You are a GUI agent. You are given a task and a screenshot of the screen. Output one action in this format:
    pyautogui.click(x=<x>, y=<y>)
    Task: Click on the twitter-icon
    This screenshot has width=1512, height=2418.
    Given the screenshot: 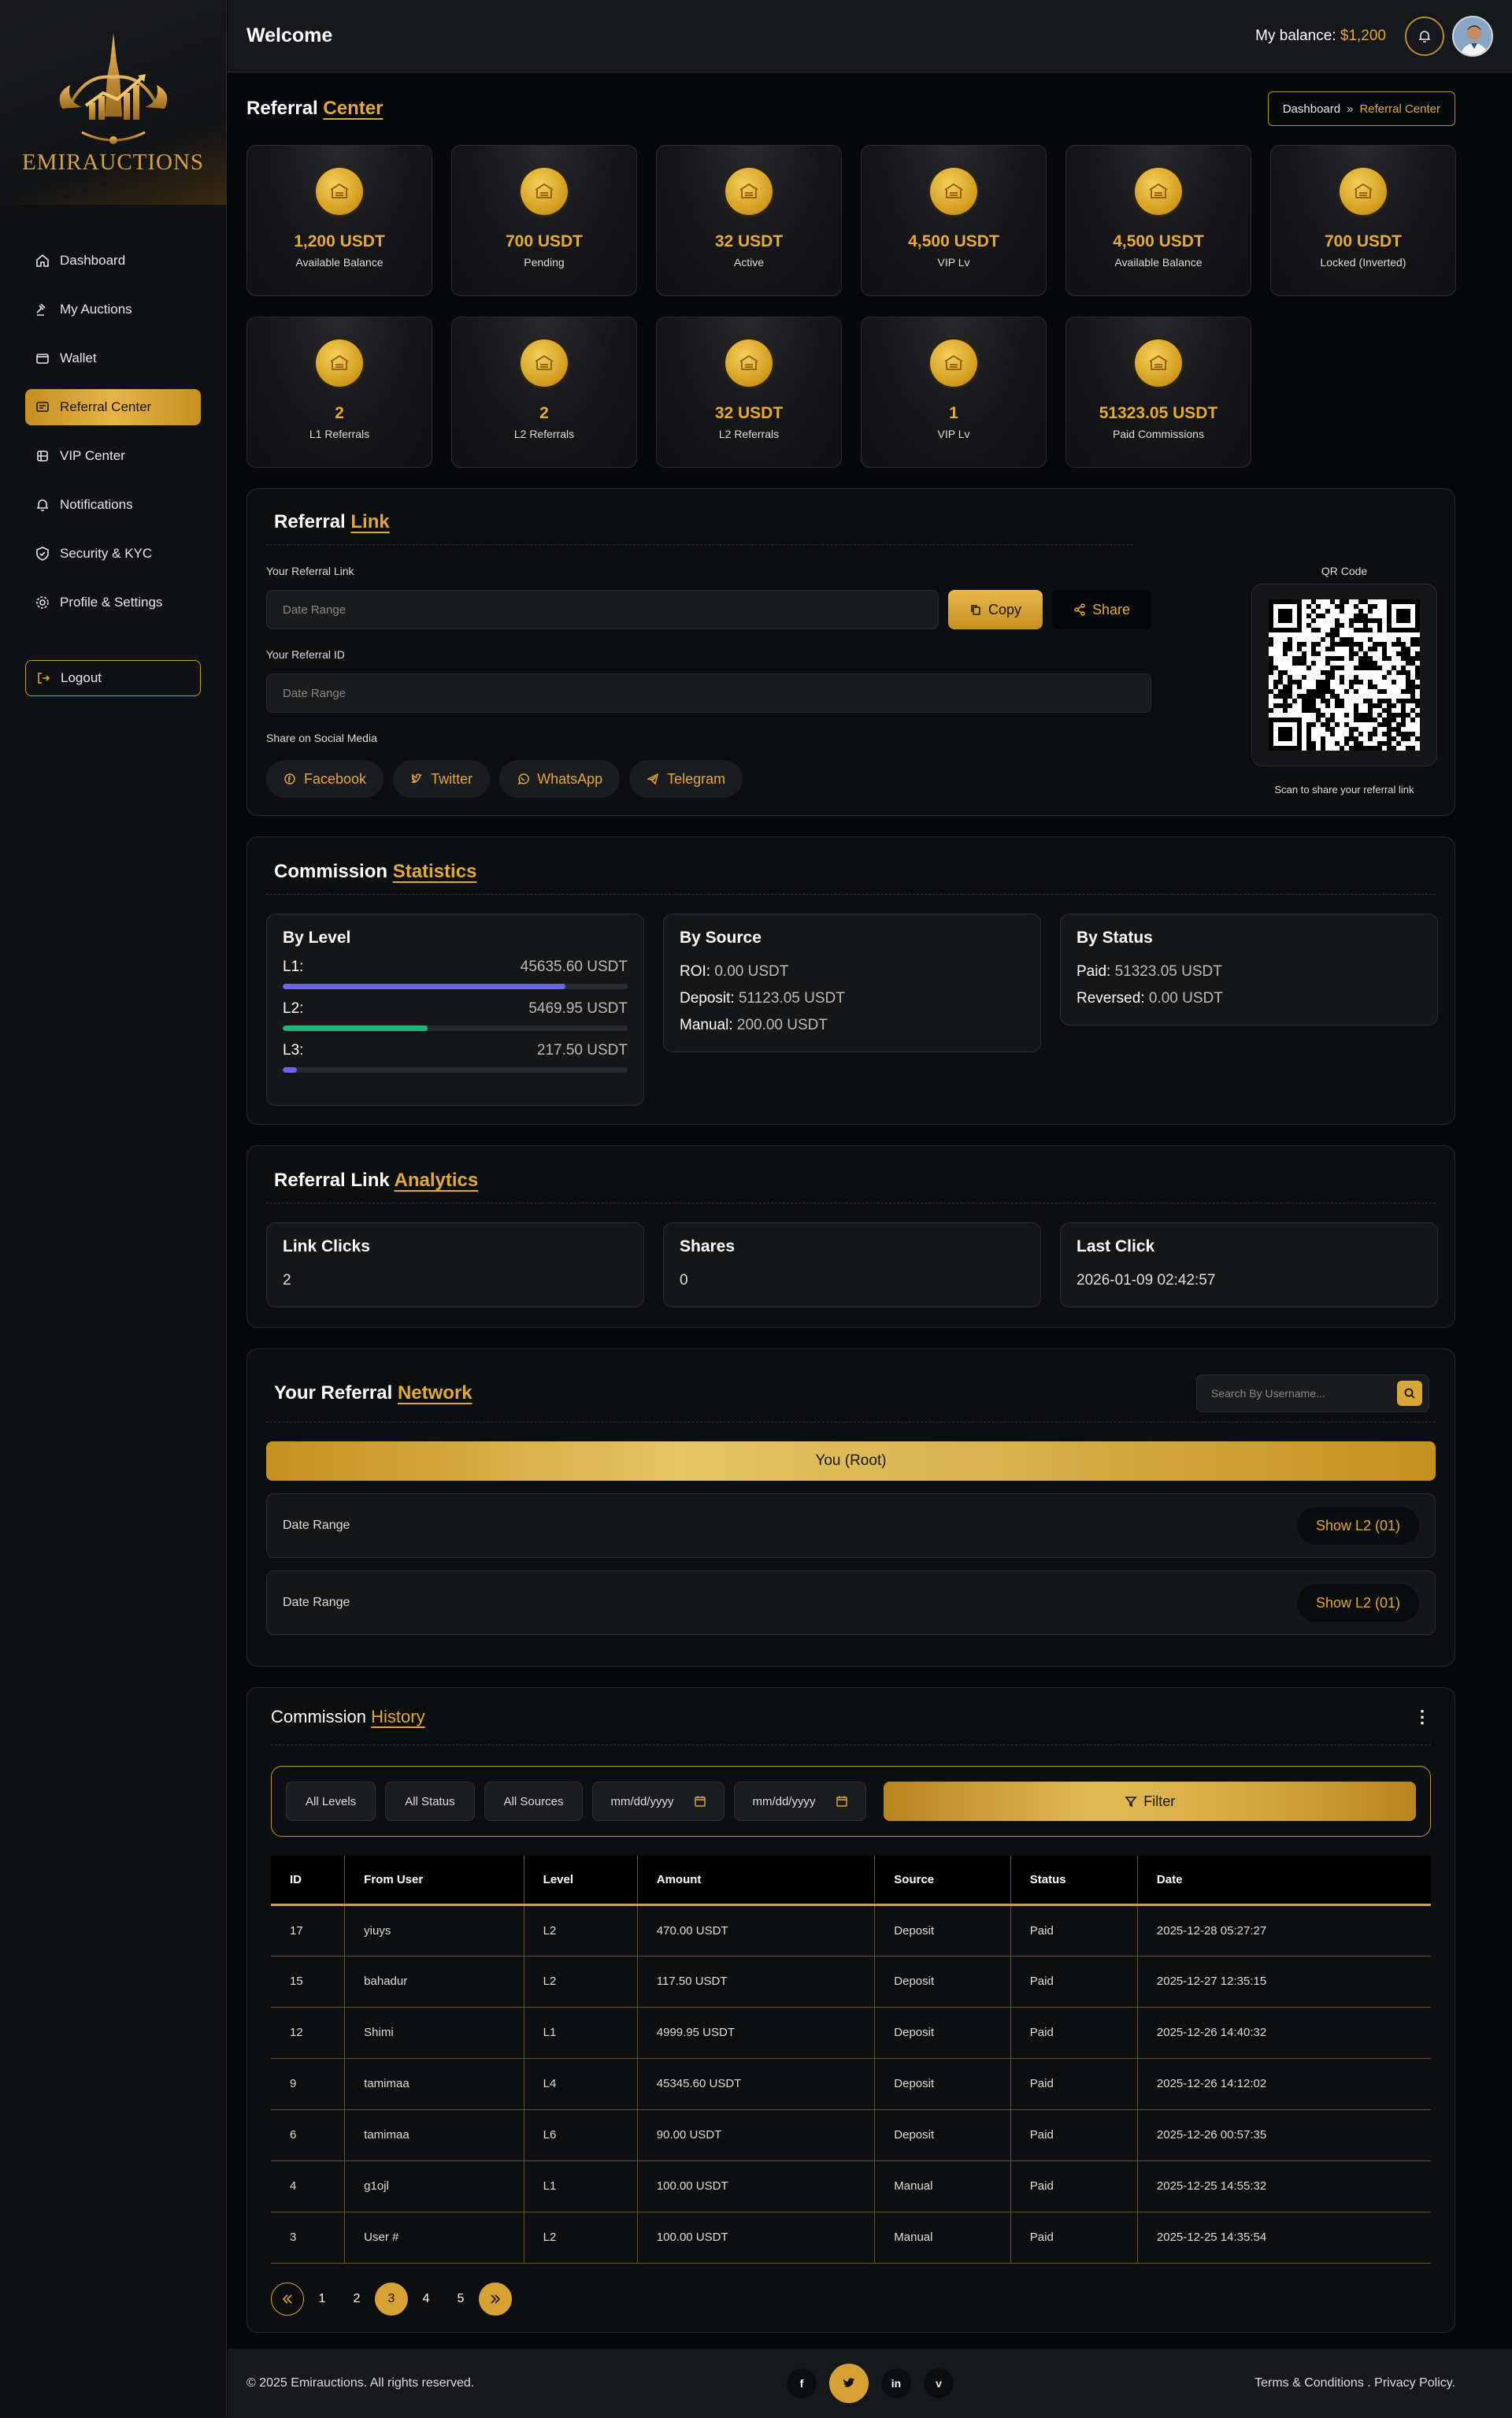 What is the action you would take?
    pyautogui.click(x=849, y=2384)
    